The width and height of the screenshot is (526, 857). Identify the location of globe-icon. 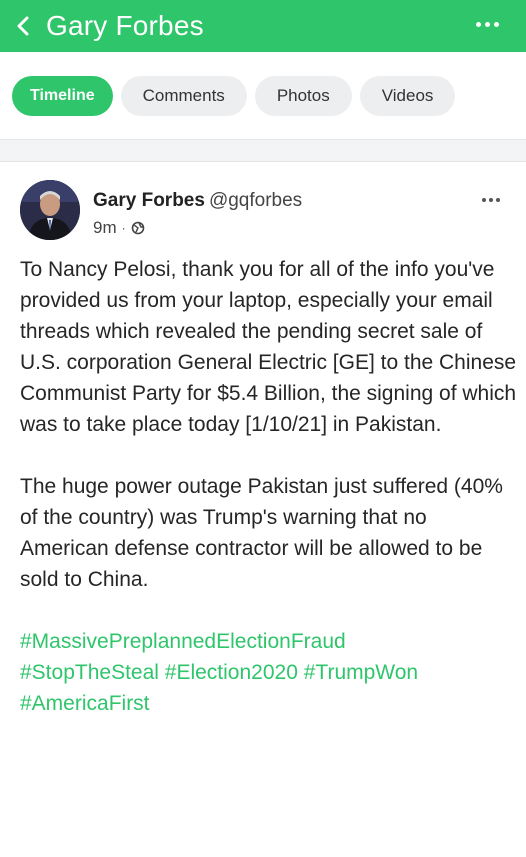
(137, 228).